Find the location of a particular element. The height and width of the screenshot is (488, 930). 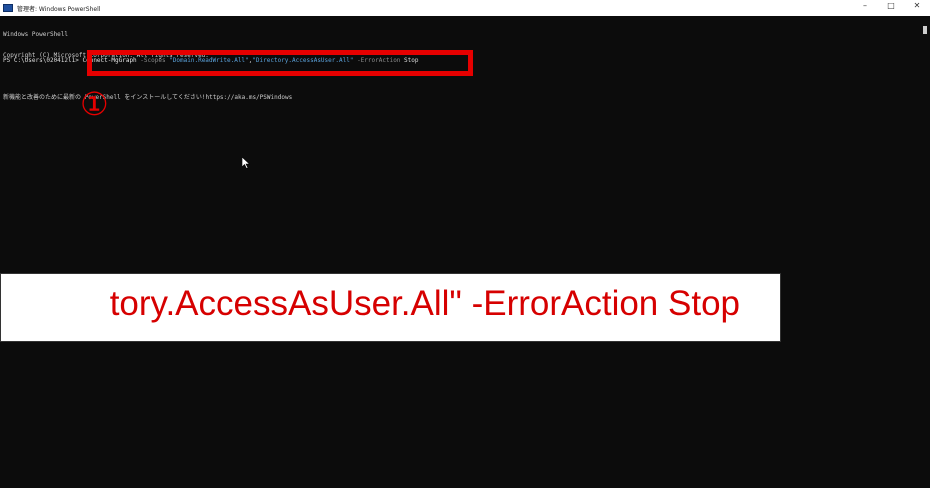

scrollbar is located at coordinates (924, 252).